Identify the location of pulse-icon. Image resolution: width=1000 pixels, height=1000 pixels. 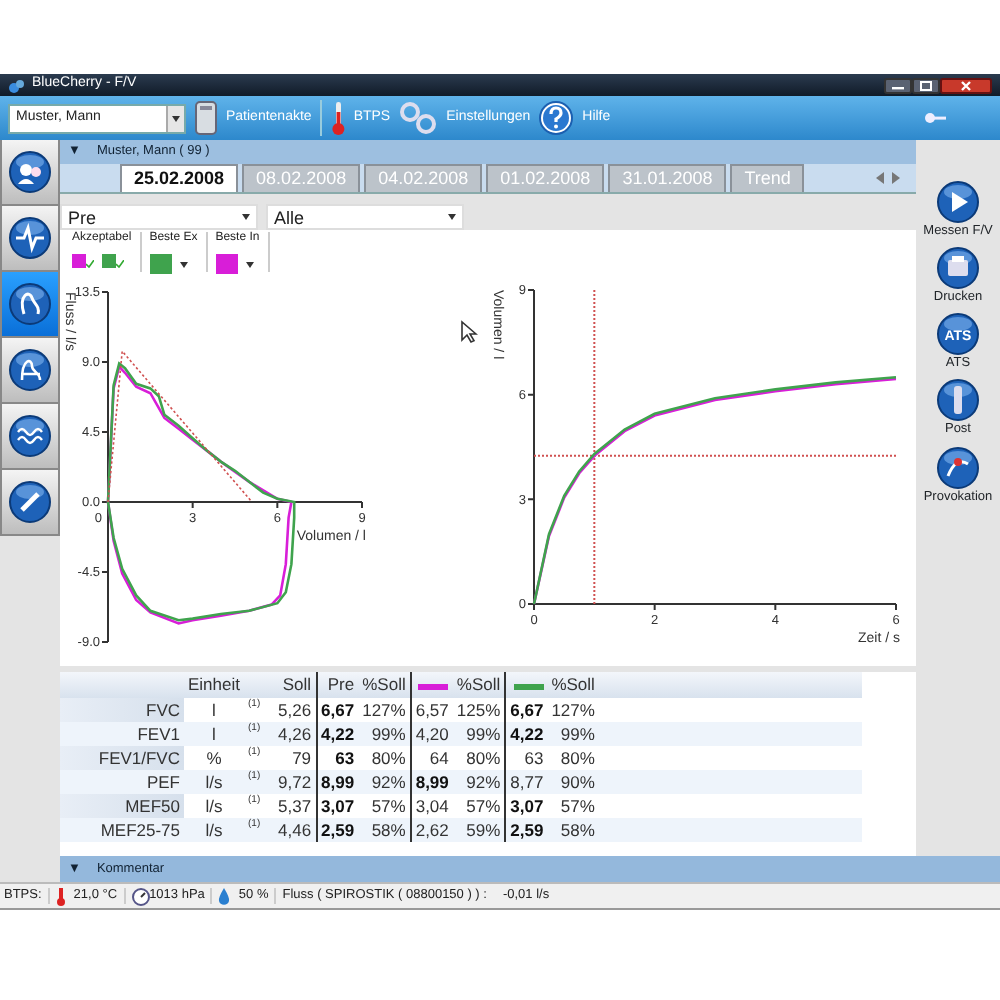
(30, 238).